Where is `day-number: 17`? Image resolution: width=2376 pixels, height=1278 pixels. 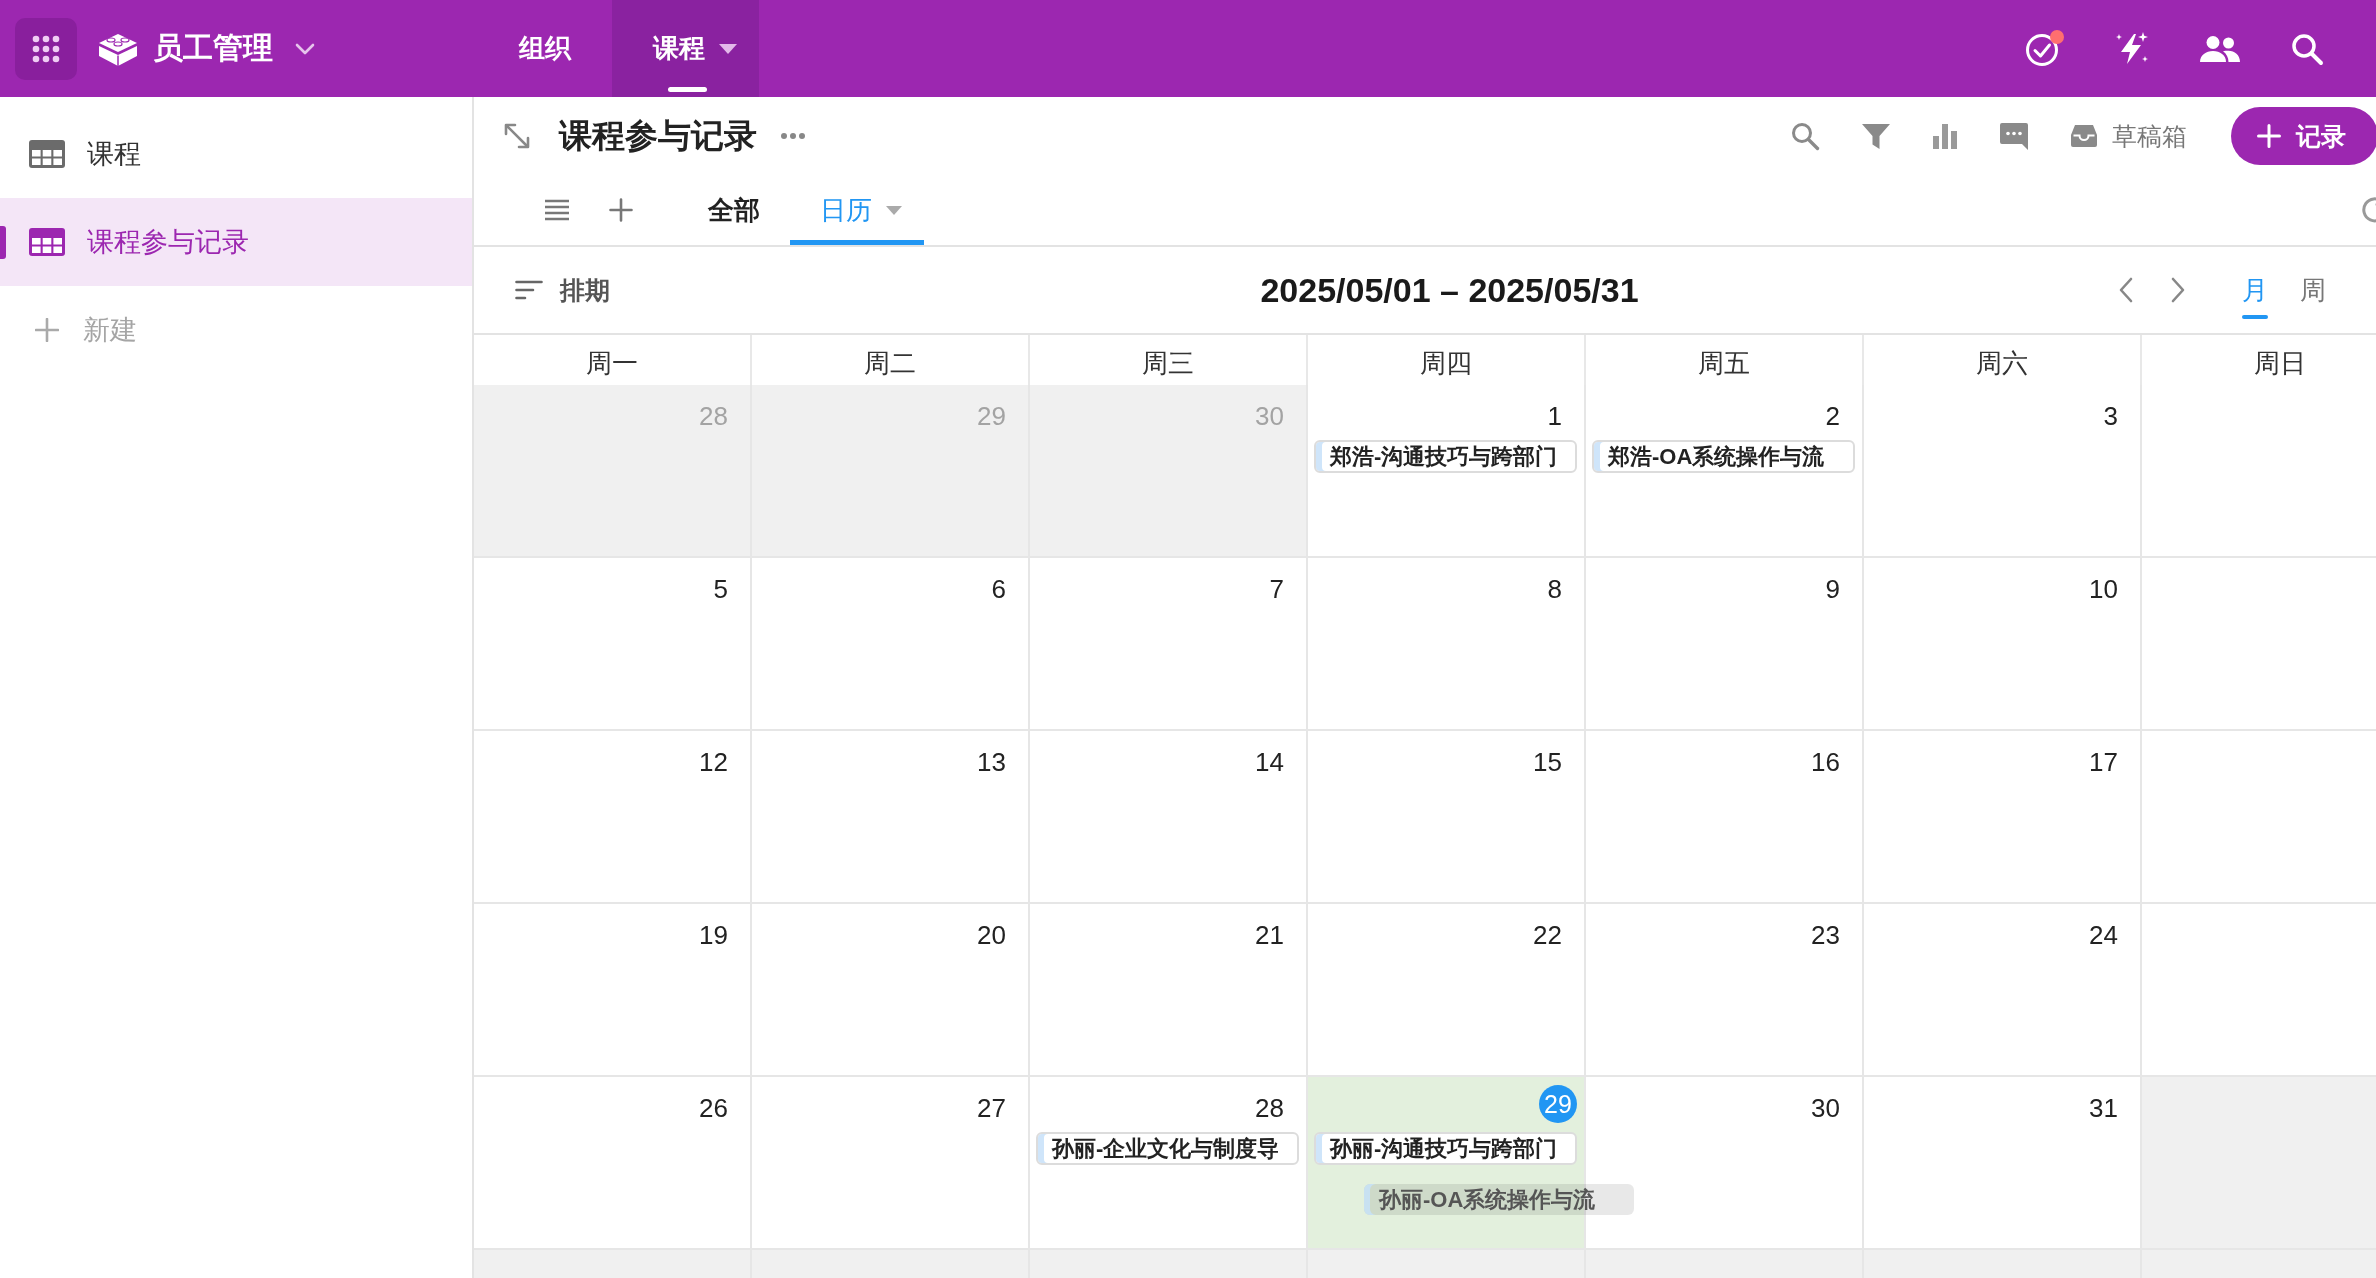
day-number: 17 is located at coordinates (2103, 762).